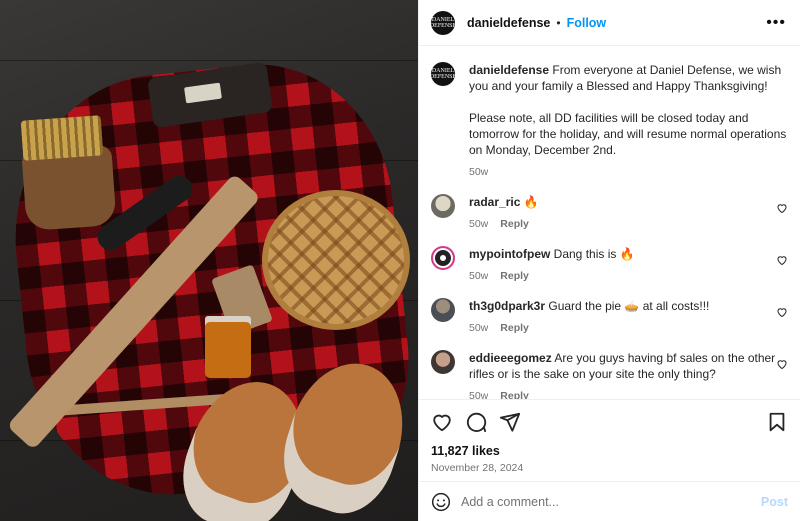 This screenshot has width=800, height=521. What do you see at coordinates (479, 172) in the screenshot?
I see `caption-age: 50w` at bounding box center [479, 172].